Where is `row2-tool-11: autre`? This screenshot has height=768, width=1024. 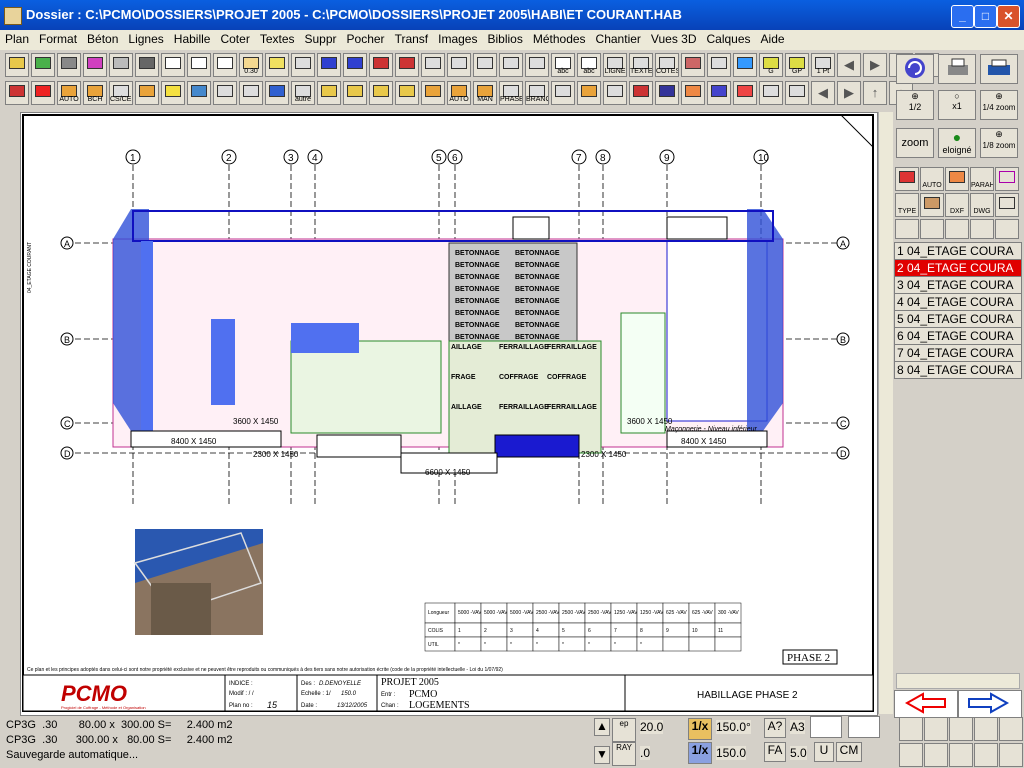
row2-tool-11: autre is located at coordinates (303, 93).